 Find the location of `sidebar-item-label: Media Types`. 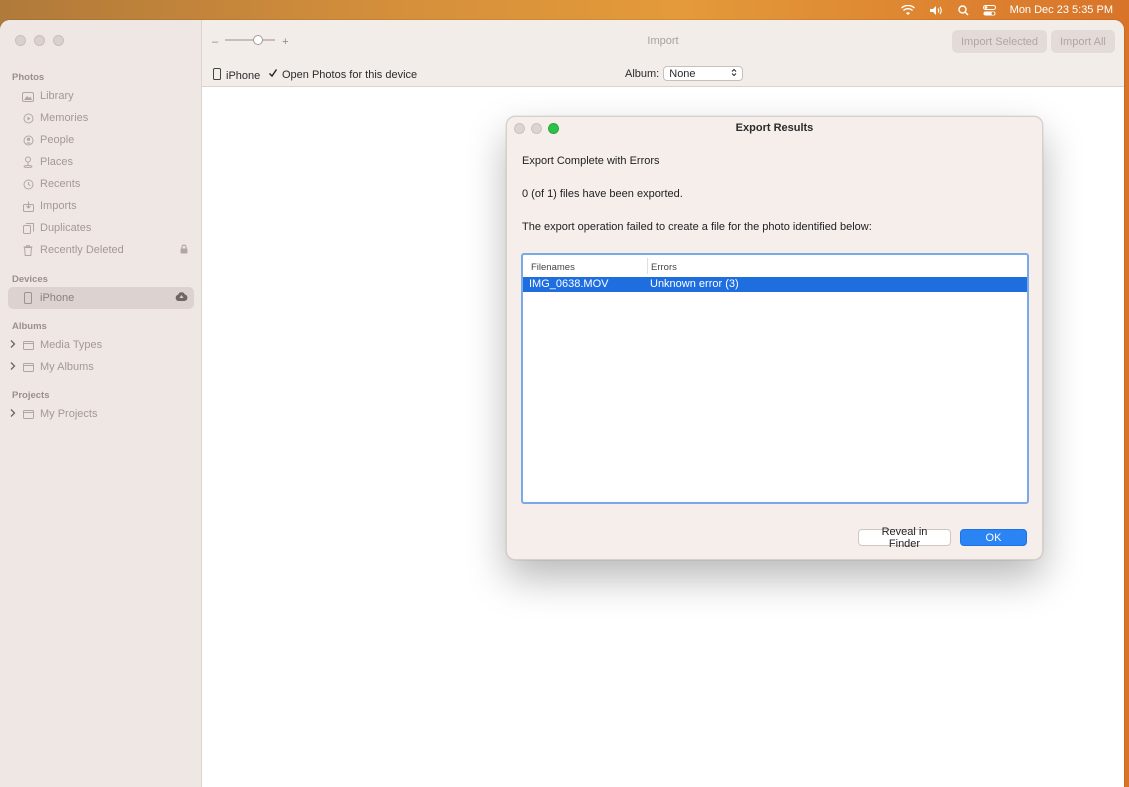

sidebar-item-label: Media Types is located at coordinates (71, 345).